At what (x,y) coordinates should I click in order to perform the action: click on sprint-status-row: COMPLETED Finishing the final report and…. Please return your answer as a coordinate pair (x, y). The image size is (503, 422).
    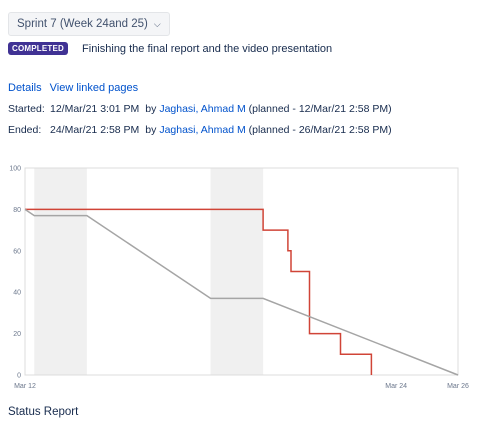
    Looking at the image, I should click on (170, 48).